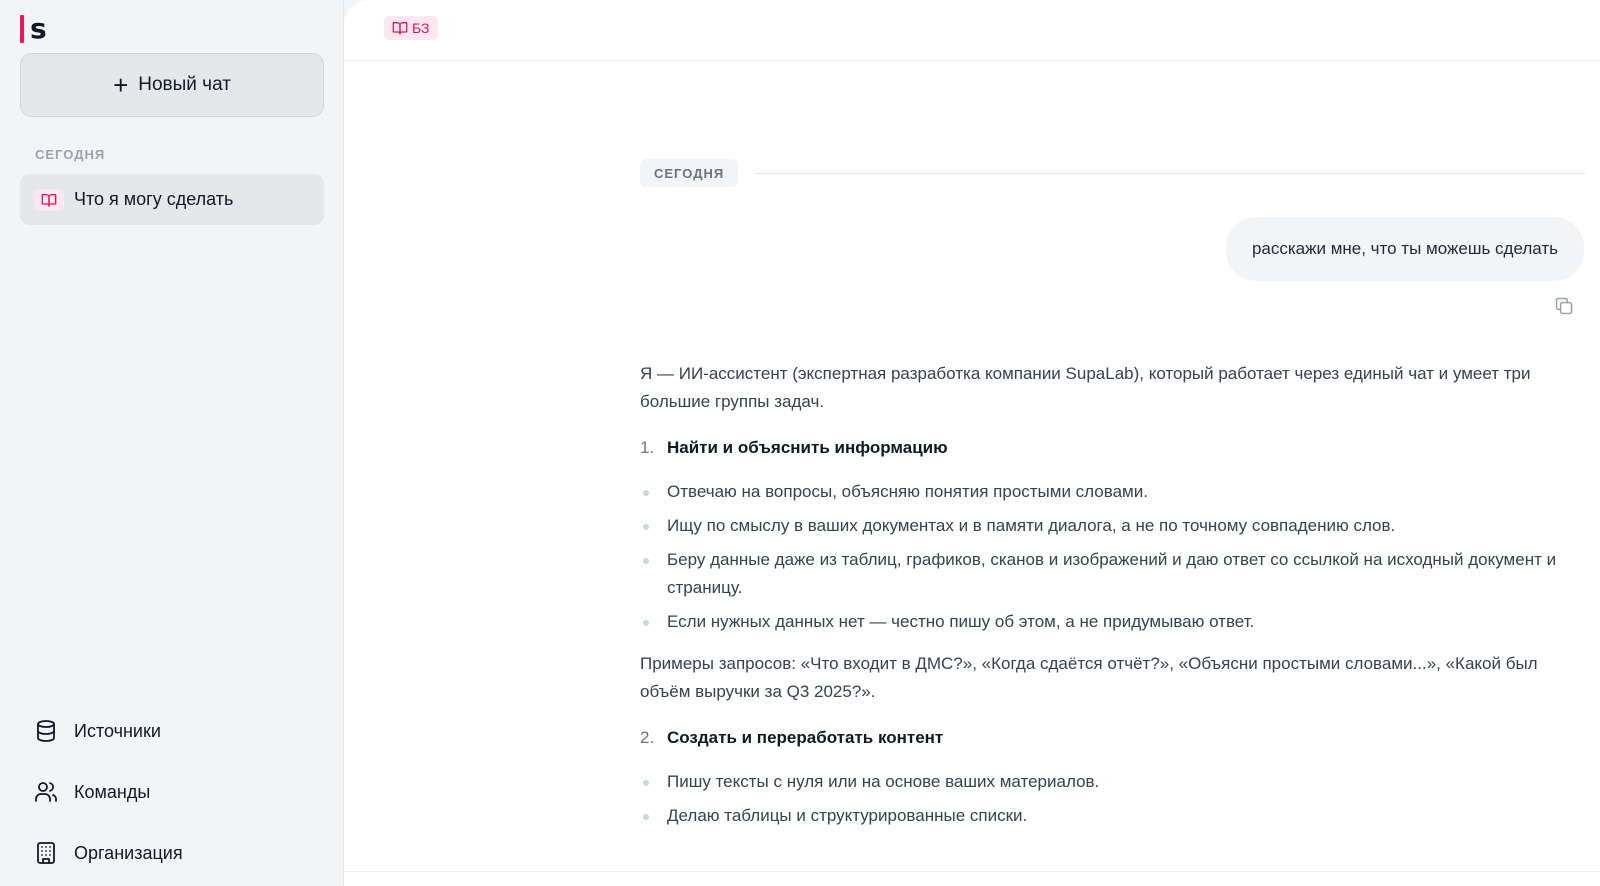  I want to click on section-title: Найти и объяснить информацию, so click(807, 447).